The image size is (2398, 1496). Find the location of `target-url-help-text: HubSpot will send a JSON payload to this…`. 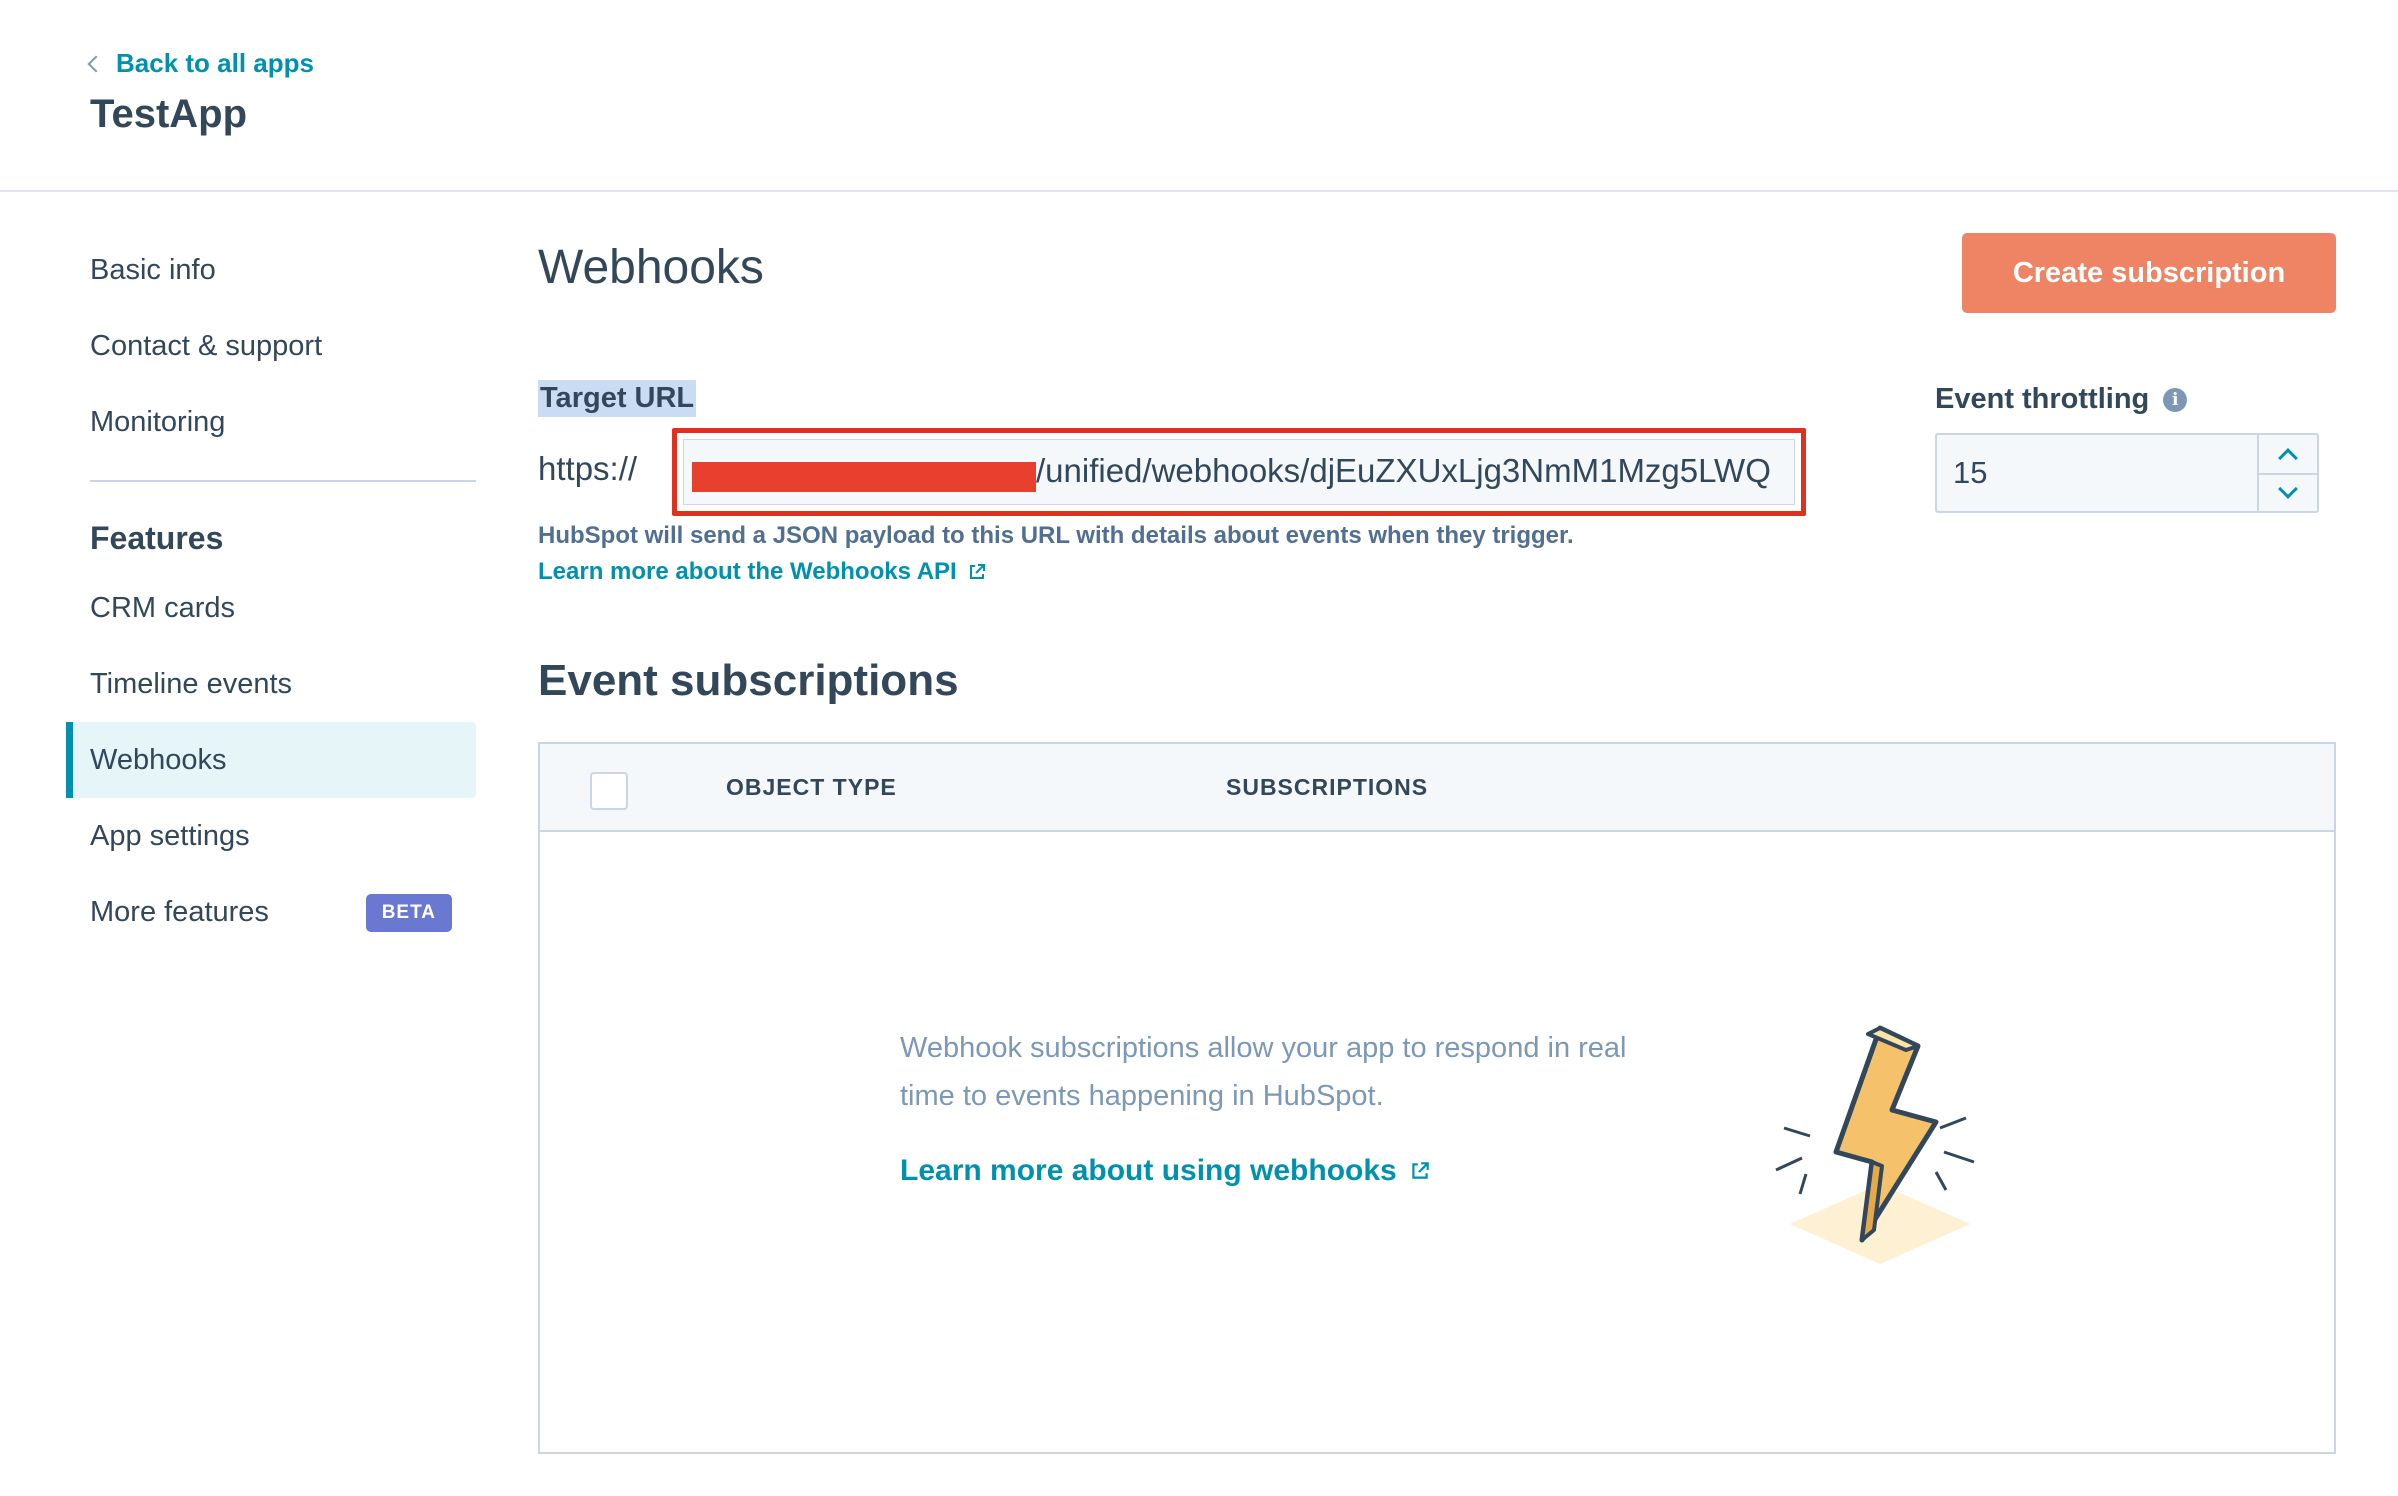

target-url-help-text: HubSpot will send a JSON payload to this… is located at coordinates (1056, 535).